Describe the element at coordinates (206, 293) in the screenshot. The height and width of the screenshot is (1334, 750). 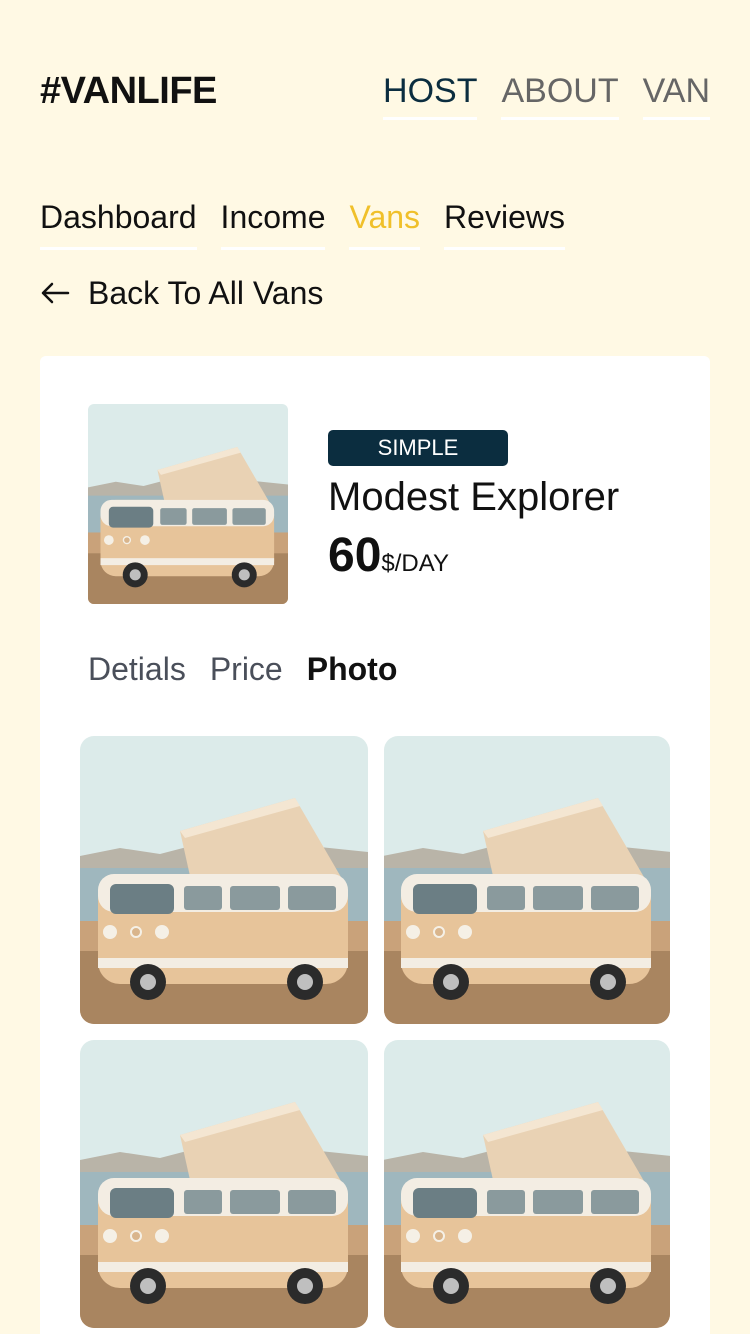
I see `back-link-label: Back To All Vans` at that location.